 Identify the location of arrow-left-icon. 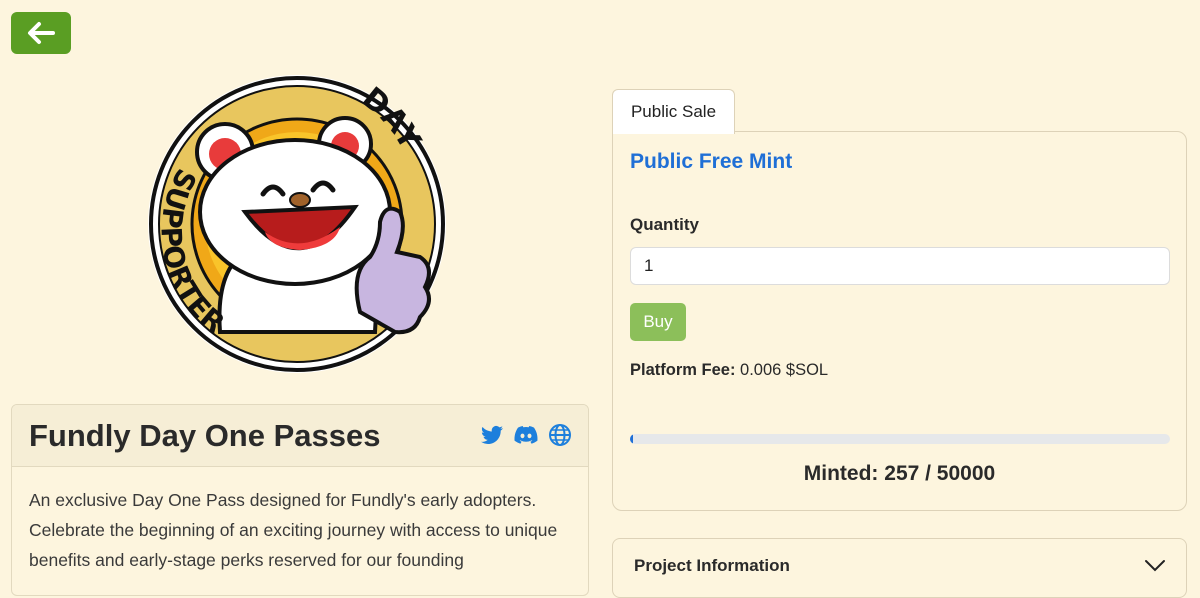
(41, 33).